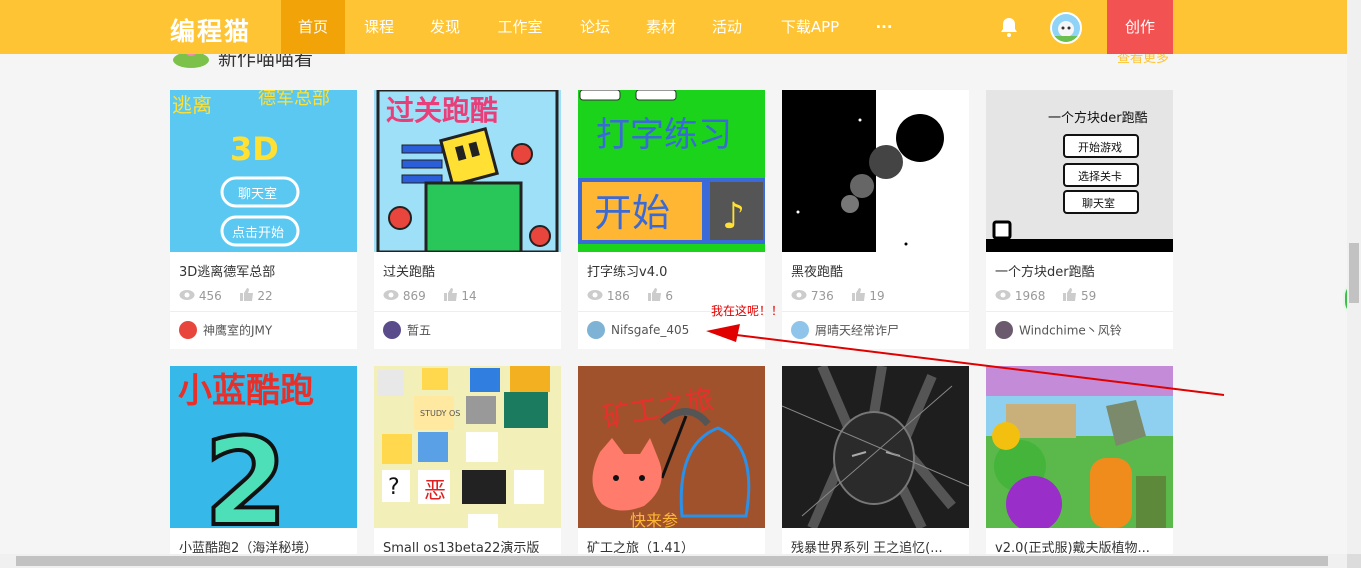  What do you see at coordinates (1354, 561) in the screenshot?
I see `scrollbar-corner` at bounding box center [1354, 561].